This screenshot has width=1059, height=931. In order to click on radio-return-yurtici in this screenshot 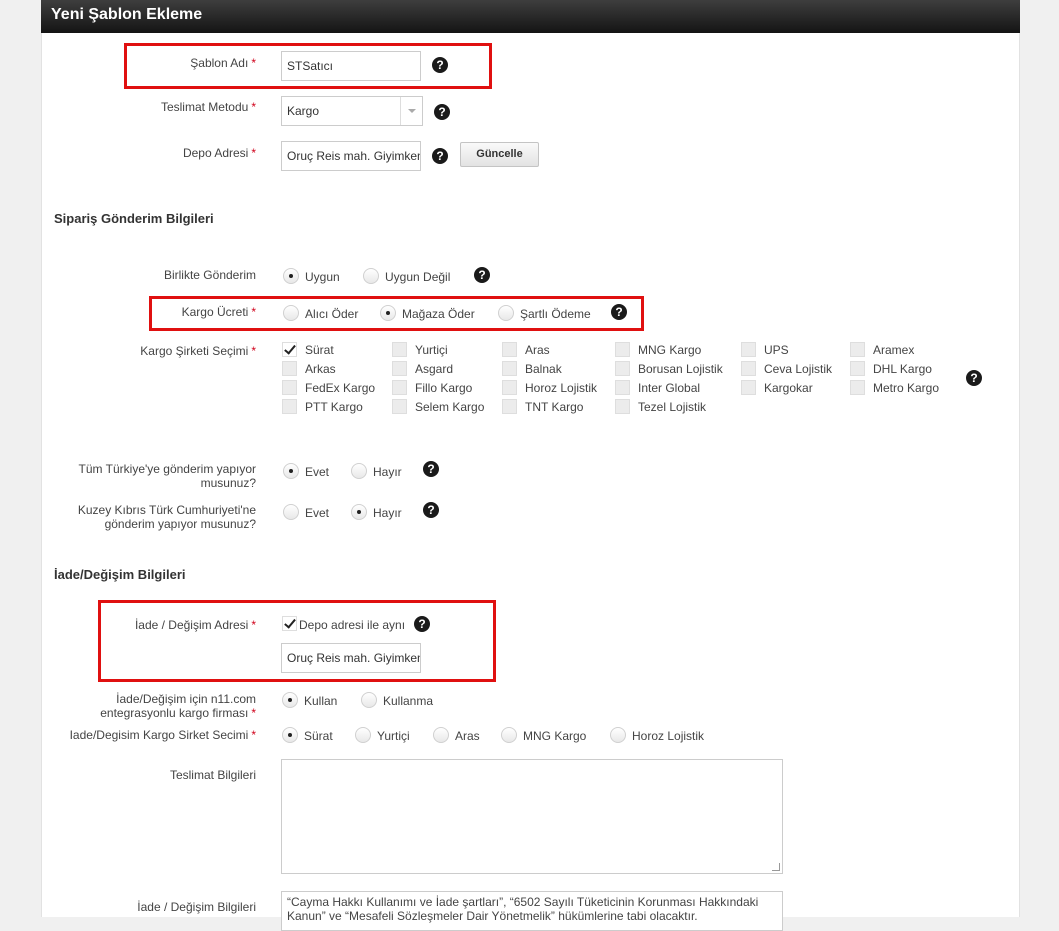, I will do `click(363, 735)`.